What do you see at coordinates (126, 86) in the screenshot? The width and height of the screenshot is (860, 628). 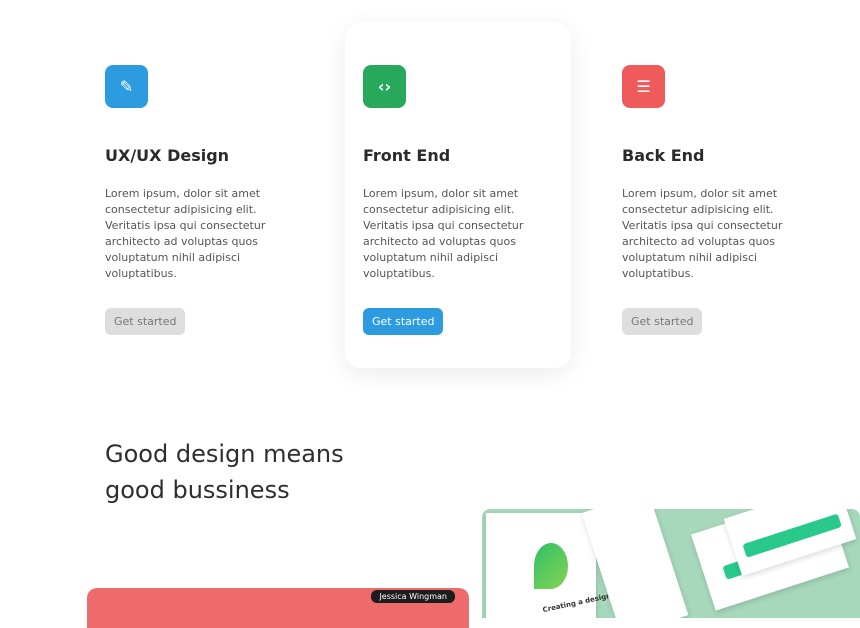 I see `pencil-icon: ✎` at bounding box center [126, 86].